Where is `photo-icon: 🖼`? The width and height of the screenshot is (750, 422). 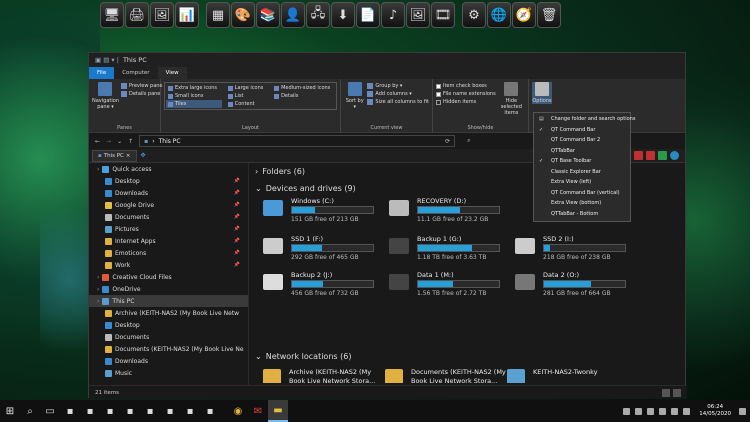
photo-icon: 🖼 is located at coordinates (162, 15).